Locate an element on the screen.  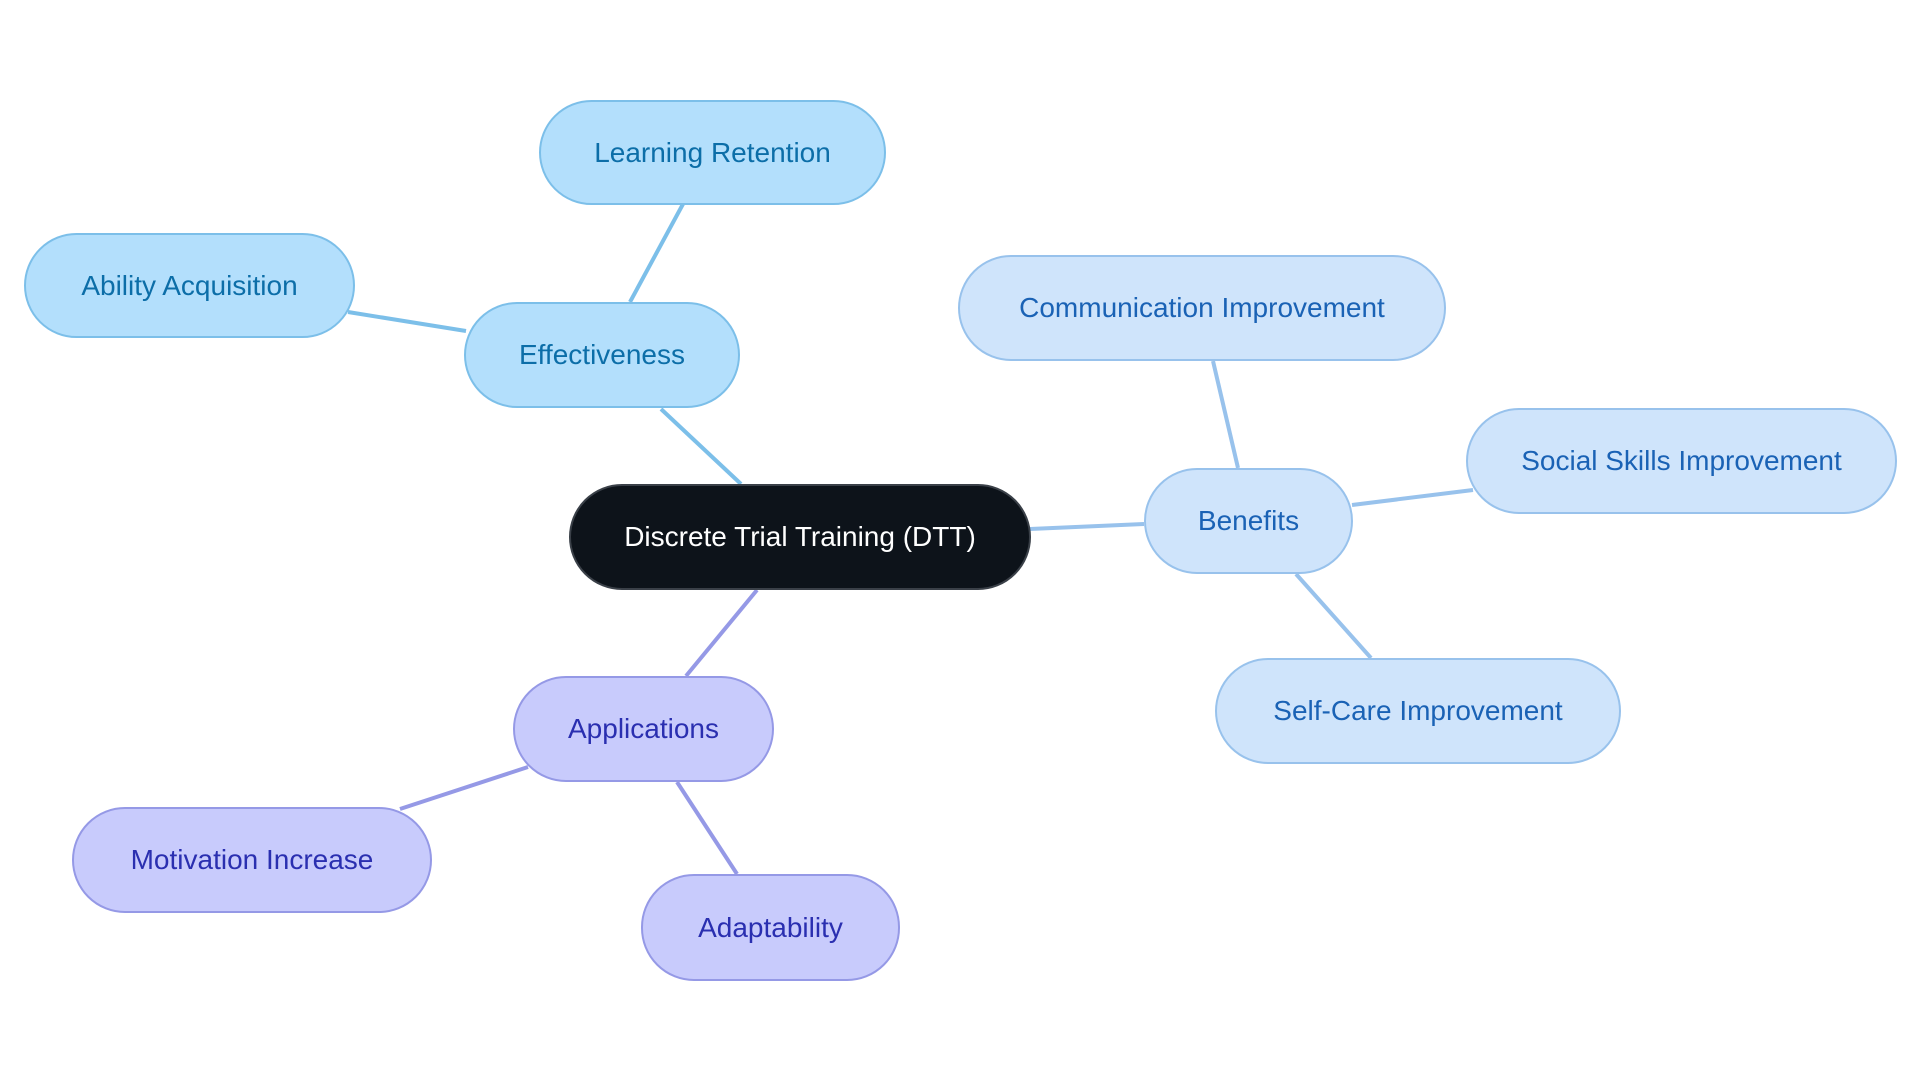
node-self-care-improvement: Self-Care Improvement is located at coordinates (1418, 711).